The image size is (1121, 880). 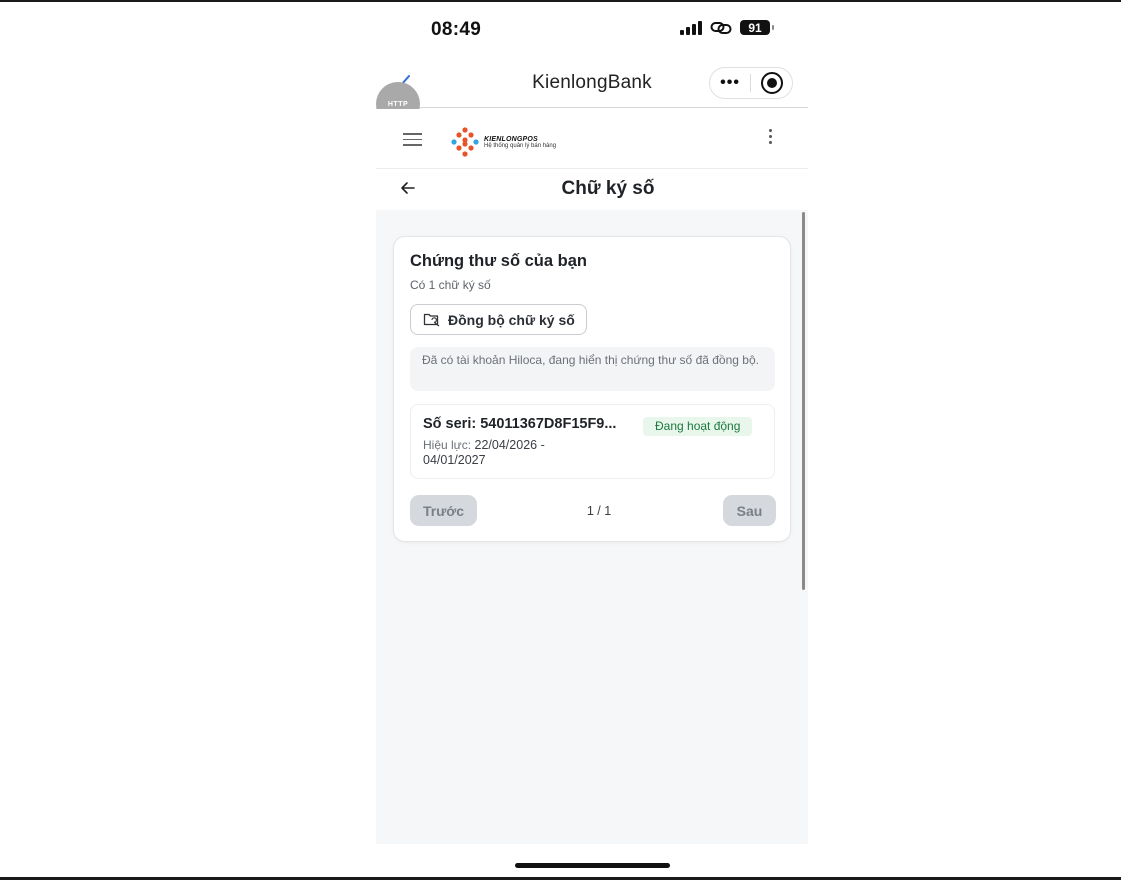 What do you see at coordinates (772, 138) in the screenshot?
I see `kebab-menu-icon` at bounding box center [772, 138].